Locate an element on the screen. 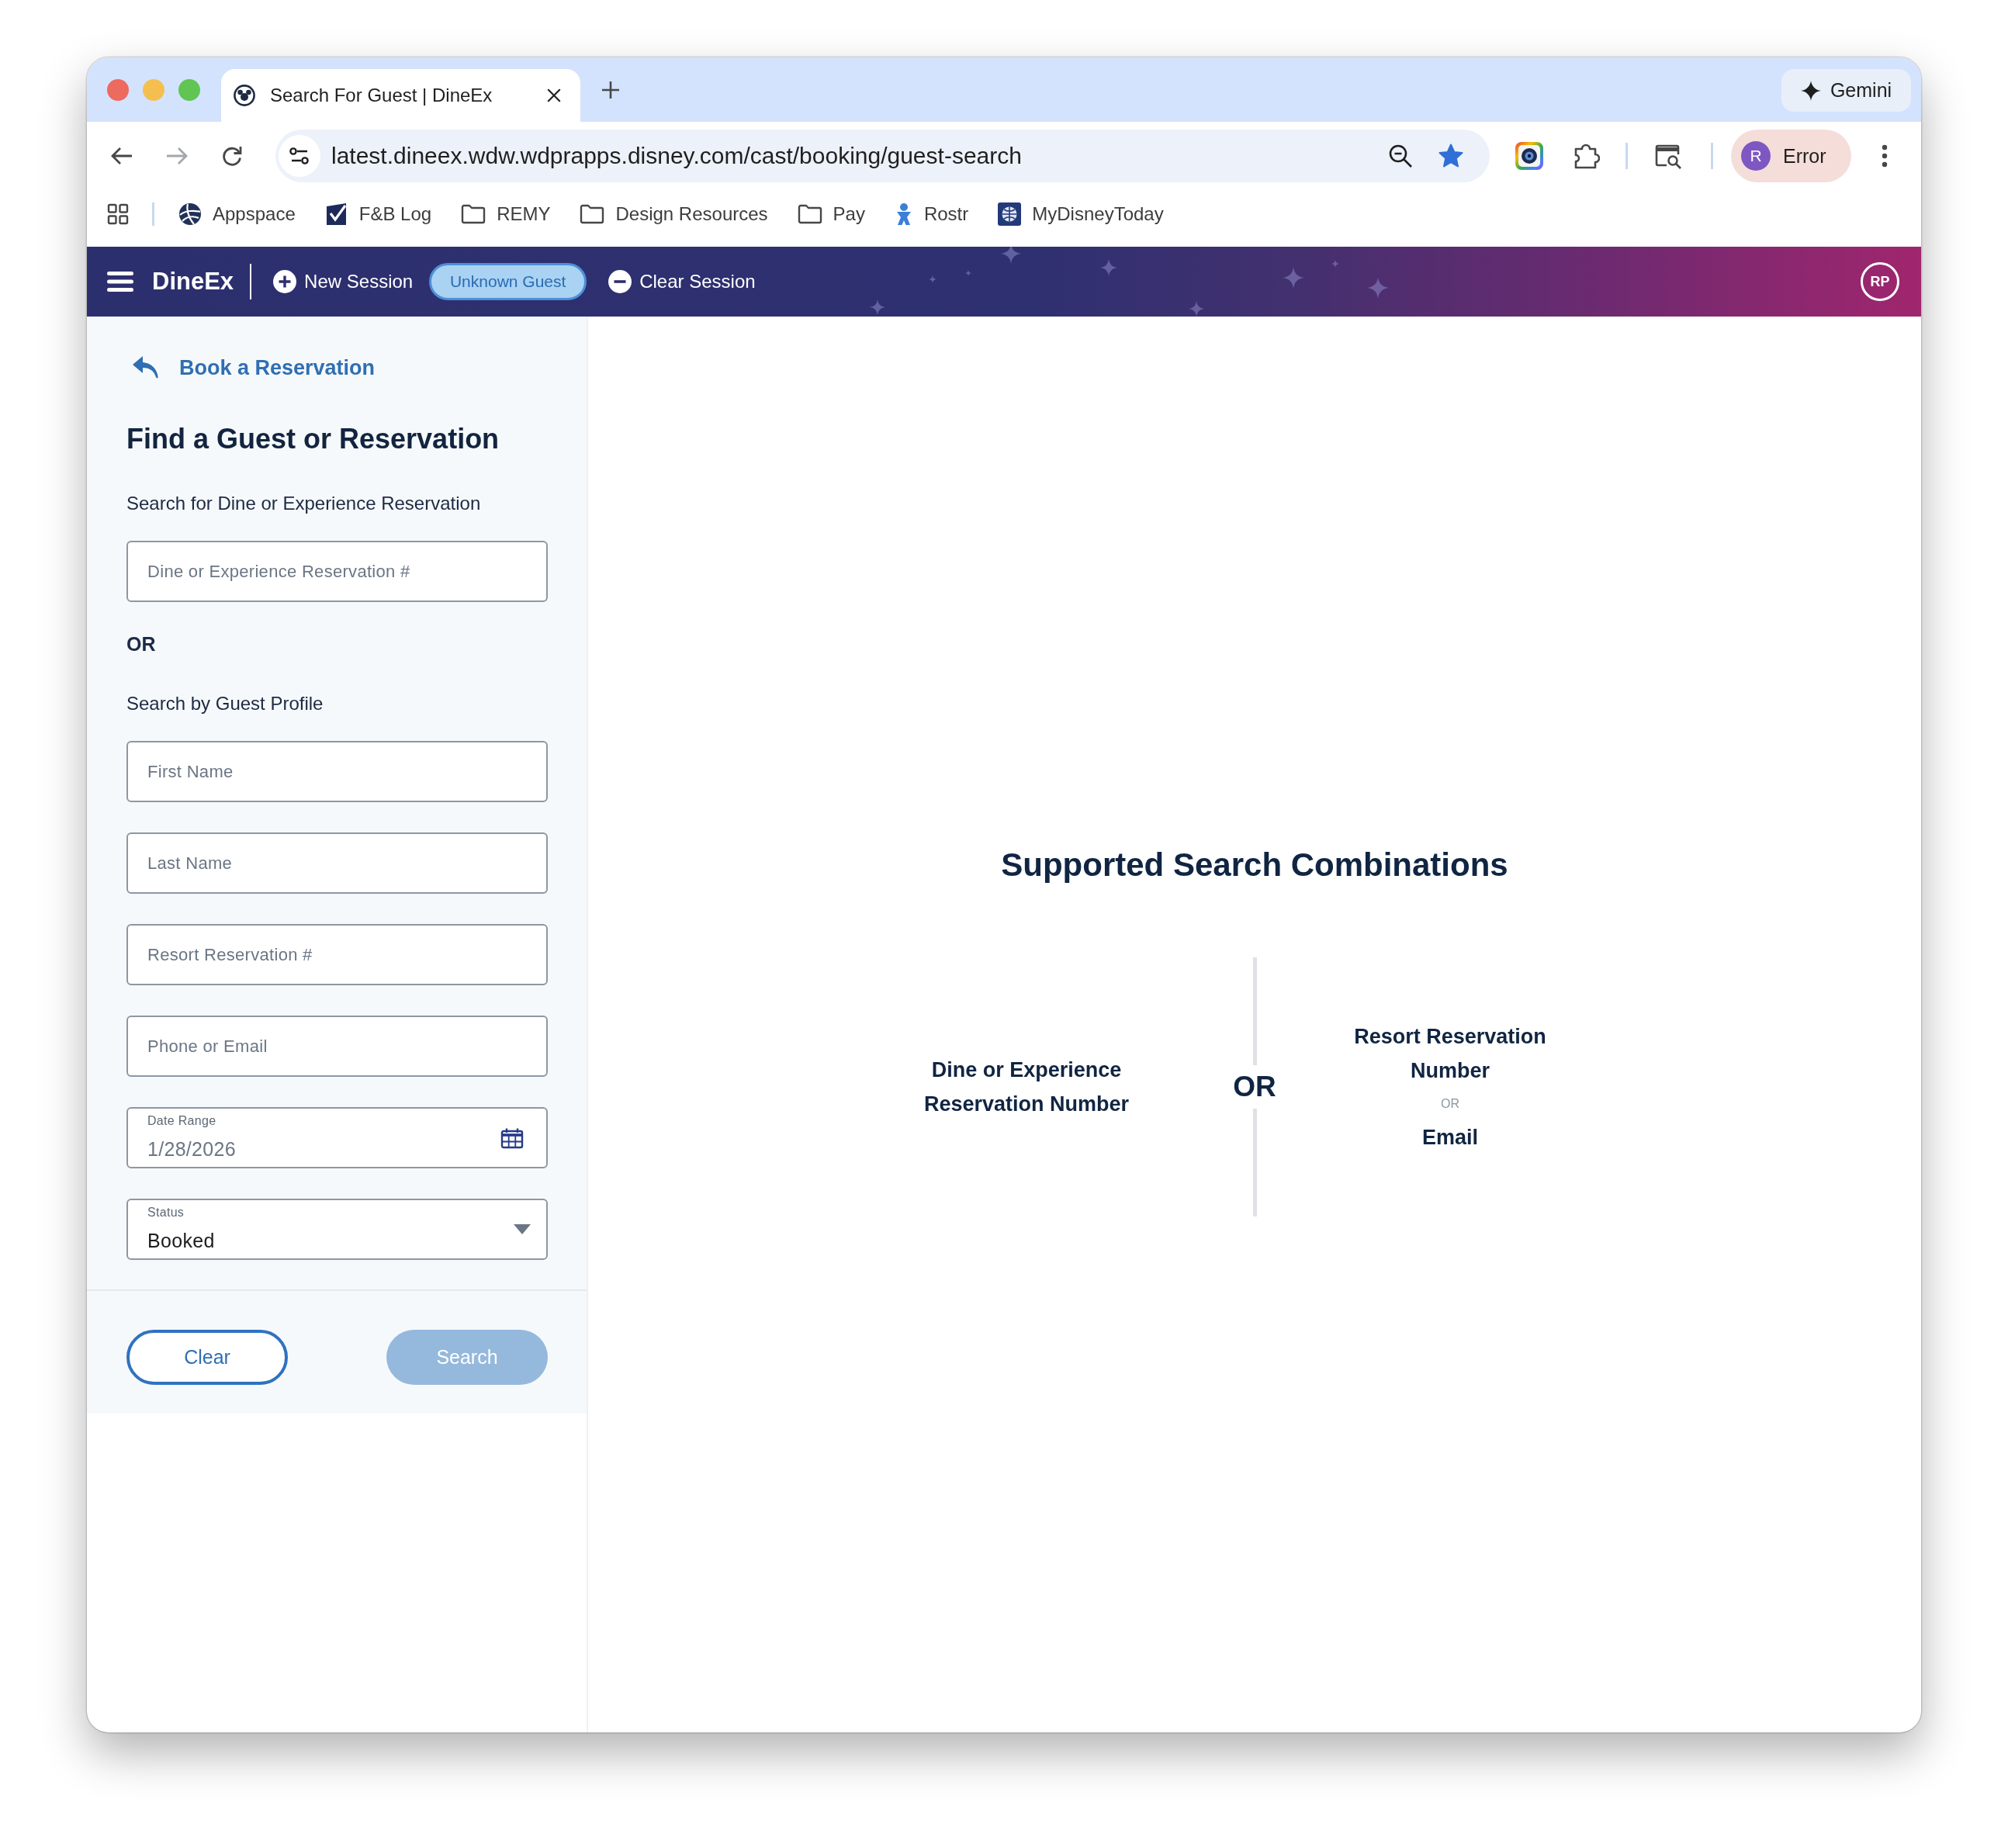 This screenshot has height=1848, width=2008. reply-arrow-icon is located at coordinates (146, 367).